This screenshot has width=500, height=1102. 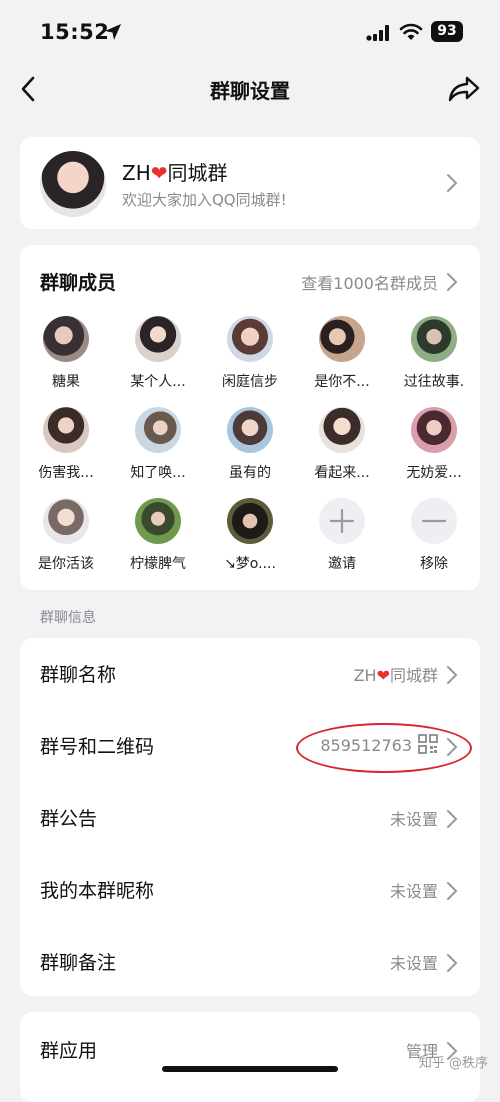 I want to click on group-profile-card: ZH❤同城群 欢迎大家加入QQ同城群!, so click(x=250, y=183).